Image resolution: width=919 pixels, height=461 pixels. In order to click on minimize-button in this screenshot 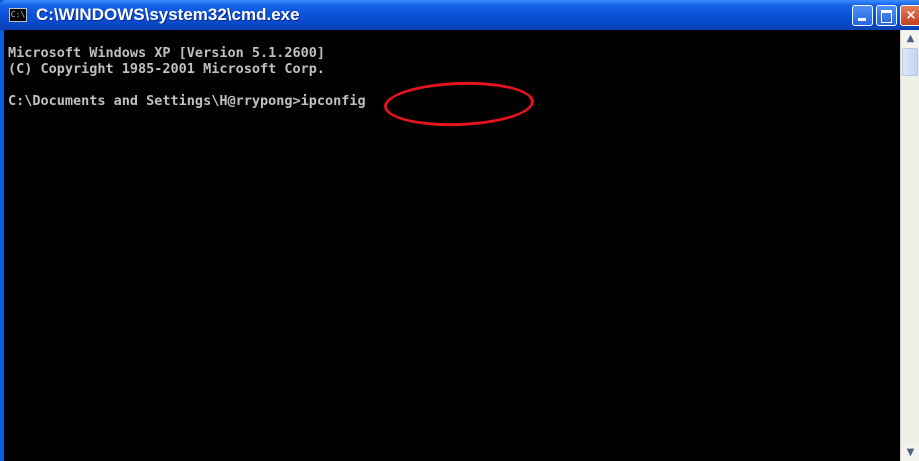, I will do `click(862, 15)`.